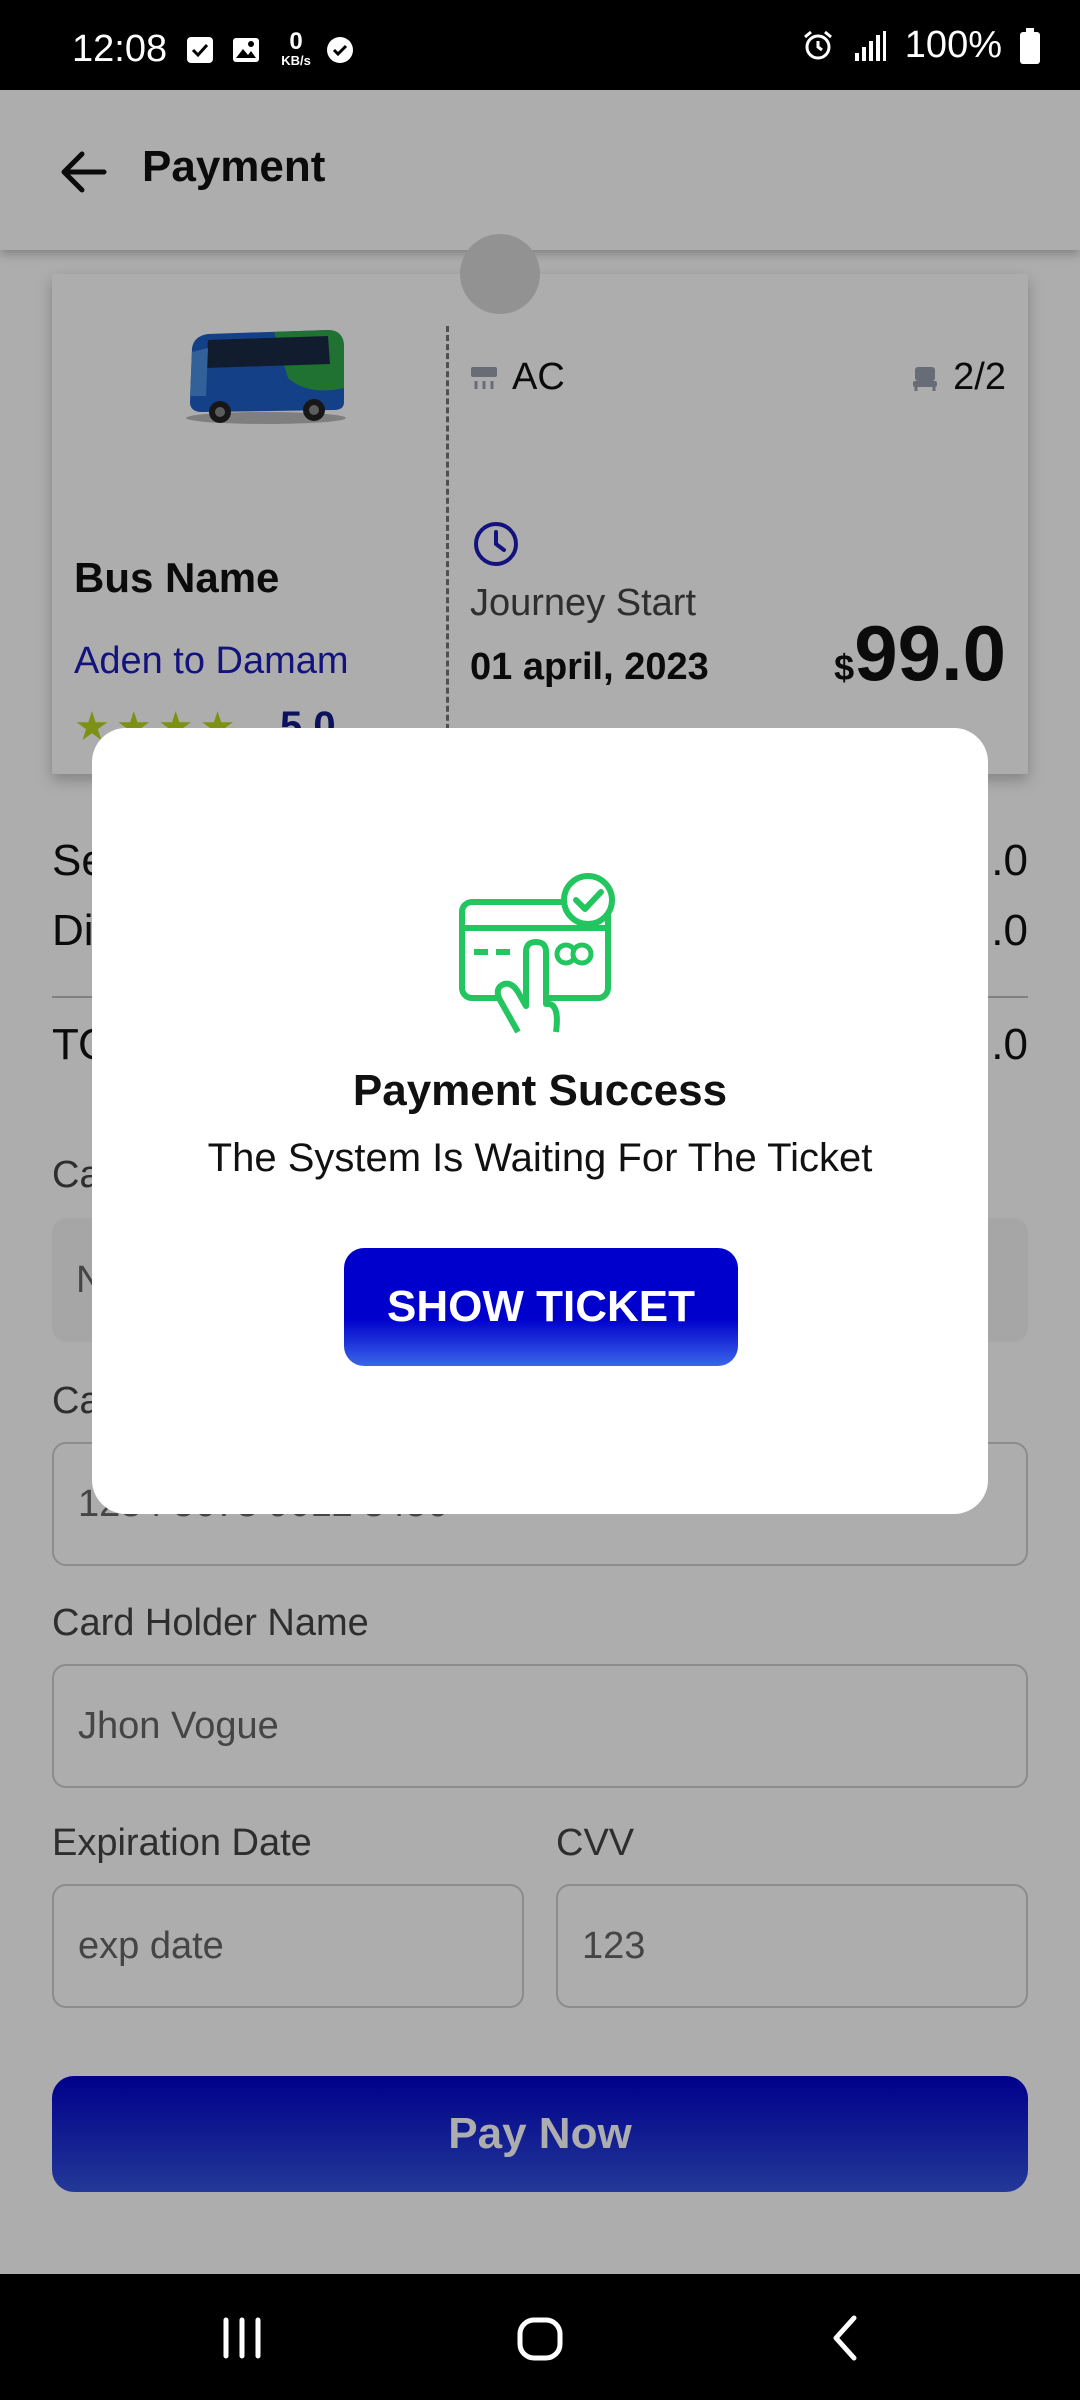  What do you see at coordinates (541, 1307) in the screenshot?
I see `show-ticket-button: SHOW TICKET` at bounding box center [541, 1307].